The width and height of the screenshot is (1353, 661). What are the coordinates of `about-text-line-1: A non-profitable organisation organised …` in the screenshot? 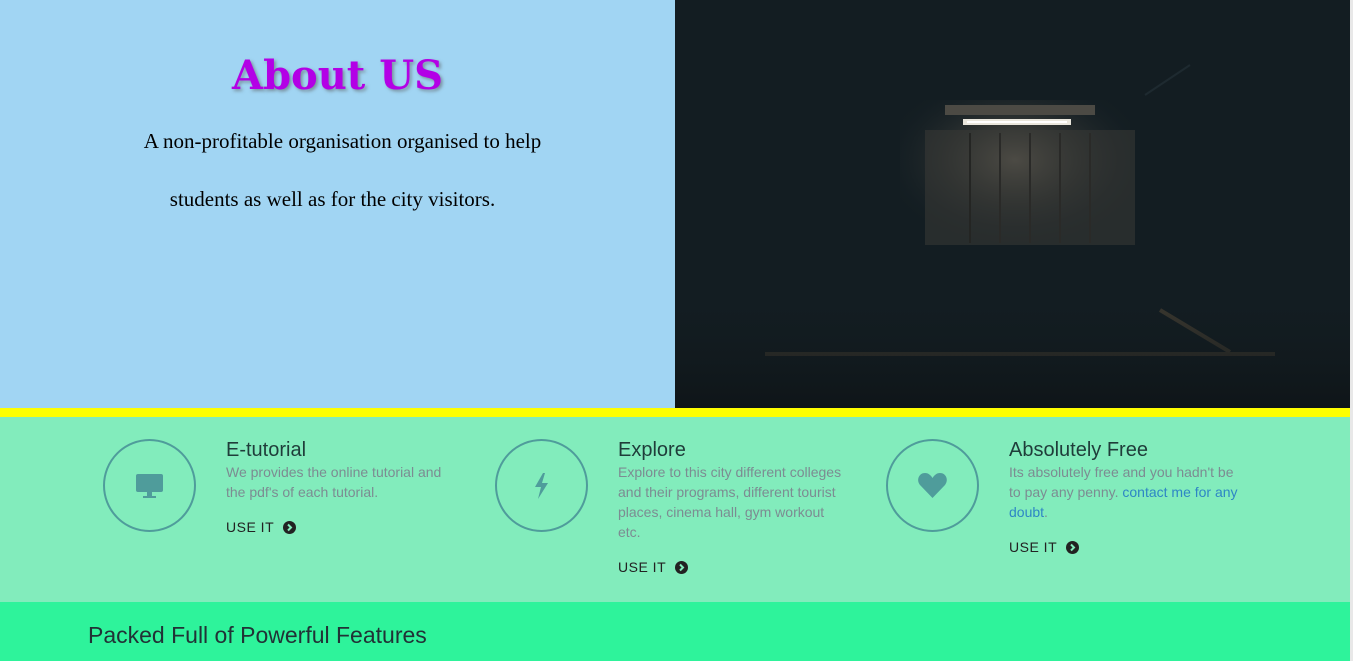 It's located at (342, 141).